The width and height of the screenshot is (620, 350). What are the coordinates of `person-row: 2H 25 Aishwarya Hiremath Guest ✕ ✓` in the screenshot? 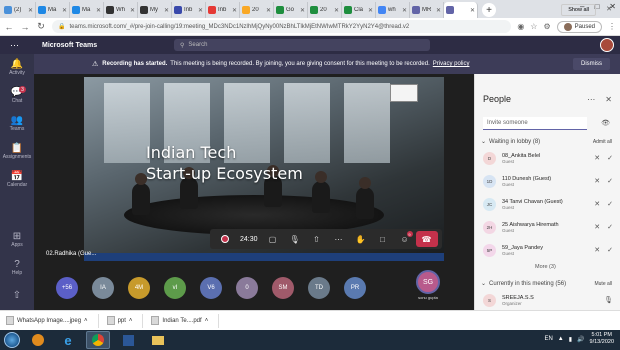 It's located at (548, 227).